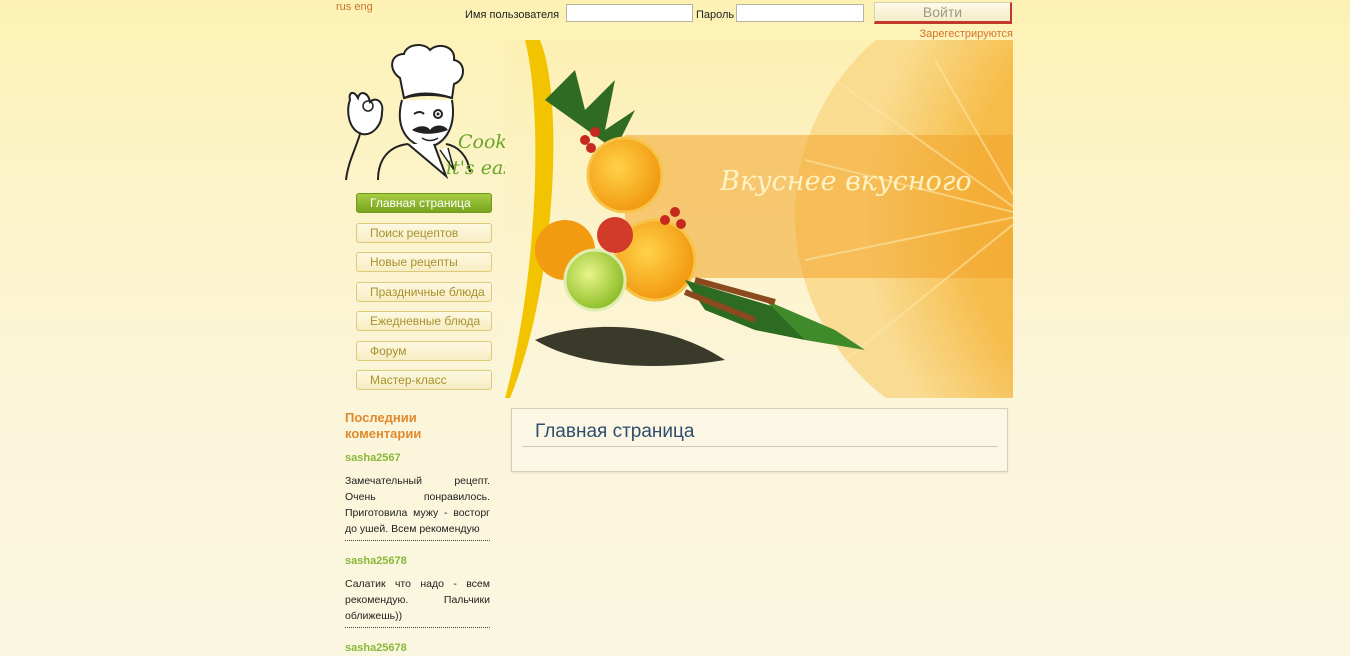  What do you see at coordinates (424, 321) in the screenshot?
I see `nav-item-daily-dishes: Ежедневные блюда` at bounding box center [424, 321].